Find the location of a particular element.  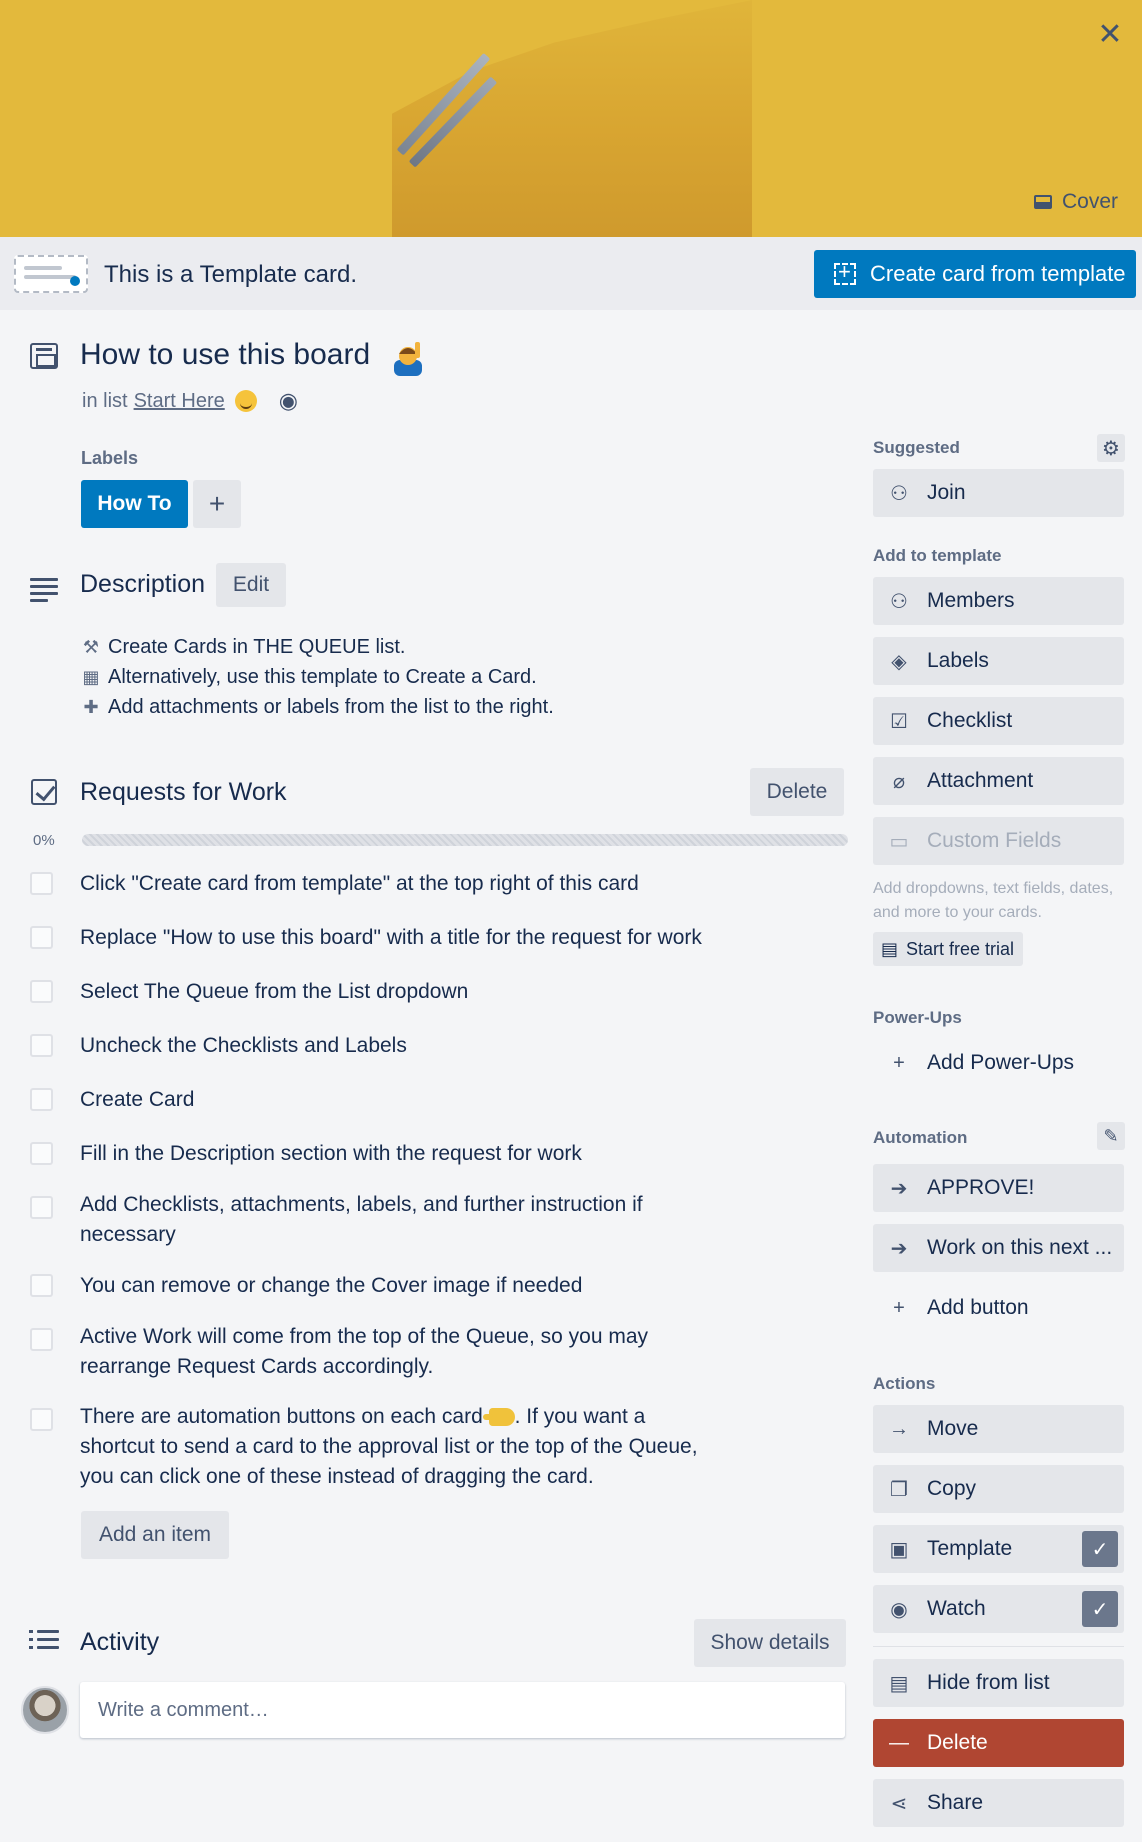

avatar is located at coordinates (45, 1710).